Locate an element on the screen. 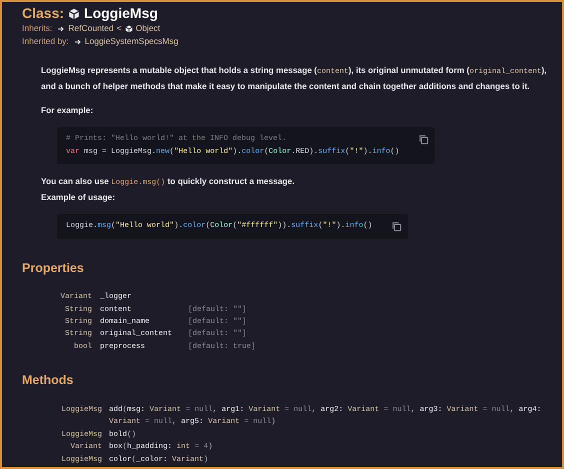  class-link: RefCounted is located at coordinates (91, 28).